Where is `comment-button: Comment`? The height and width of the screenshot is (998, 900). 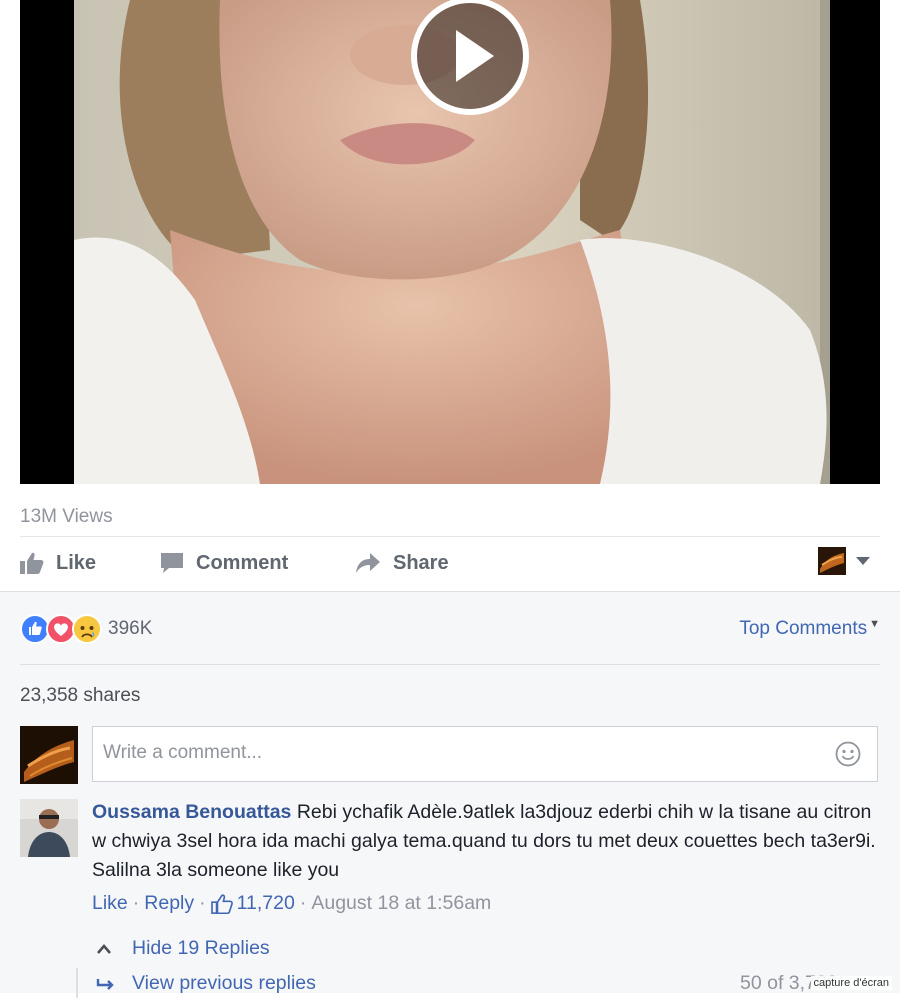
comment-button: Comment is located at coordinates (224, 563).